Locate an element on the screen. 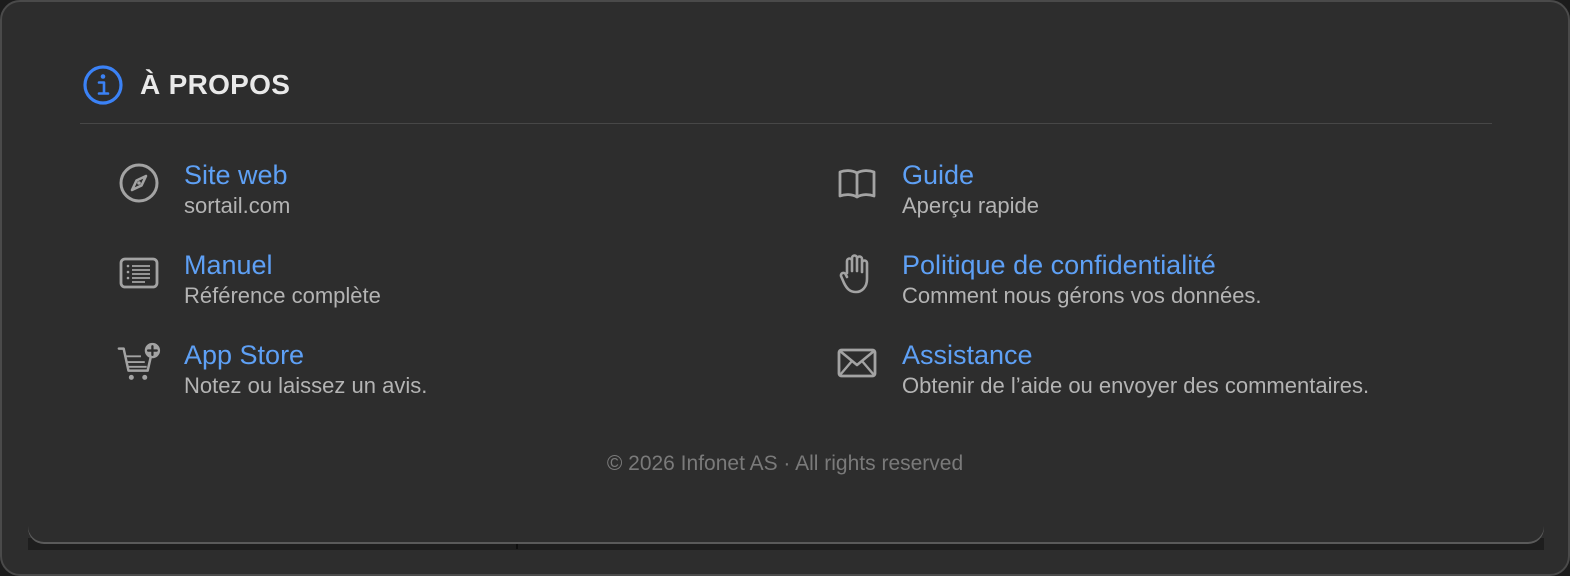  header-divider is located at coordinates (786, 123).